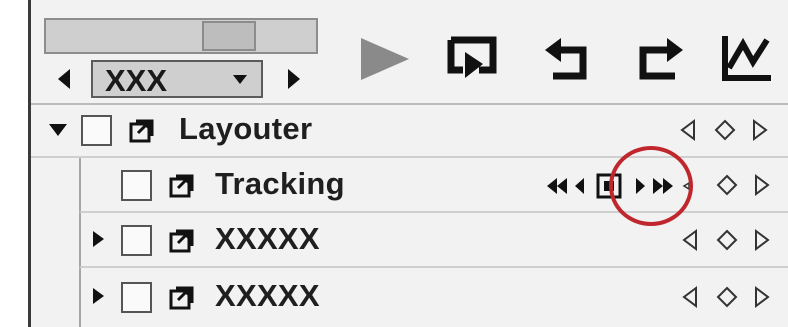 This screenshot has width=788, height=327. Describe the element at coordinates (177, 79) in the screenshot. I see `layer-select: XXX` at that location.